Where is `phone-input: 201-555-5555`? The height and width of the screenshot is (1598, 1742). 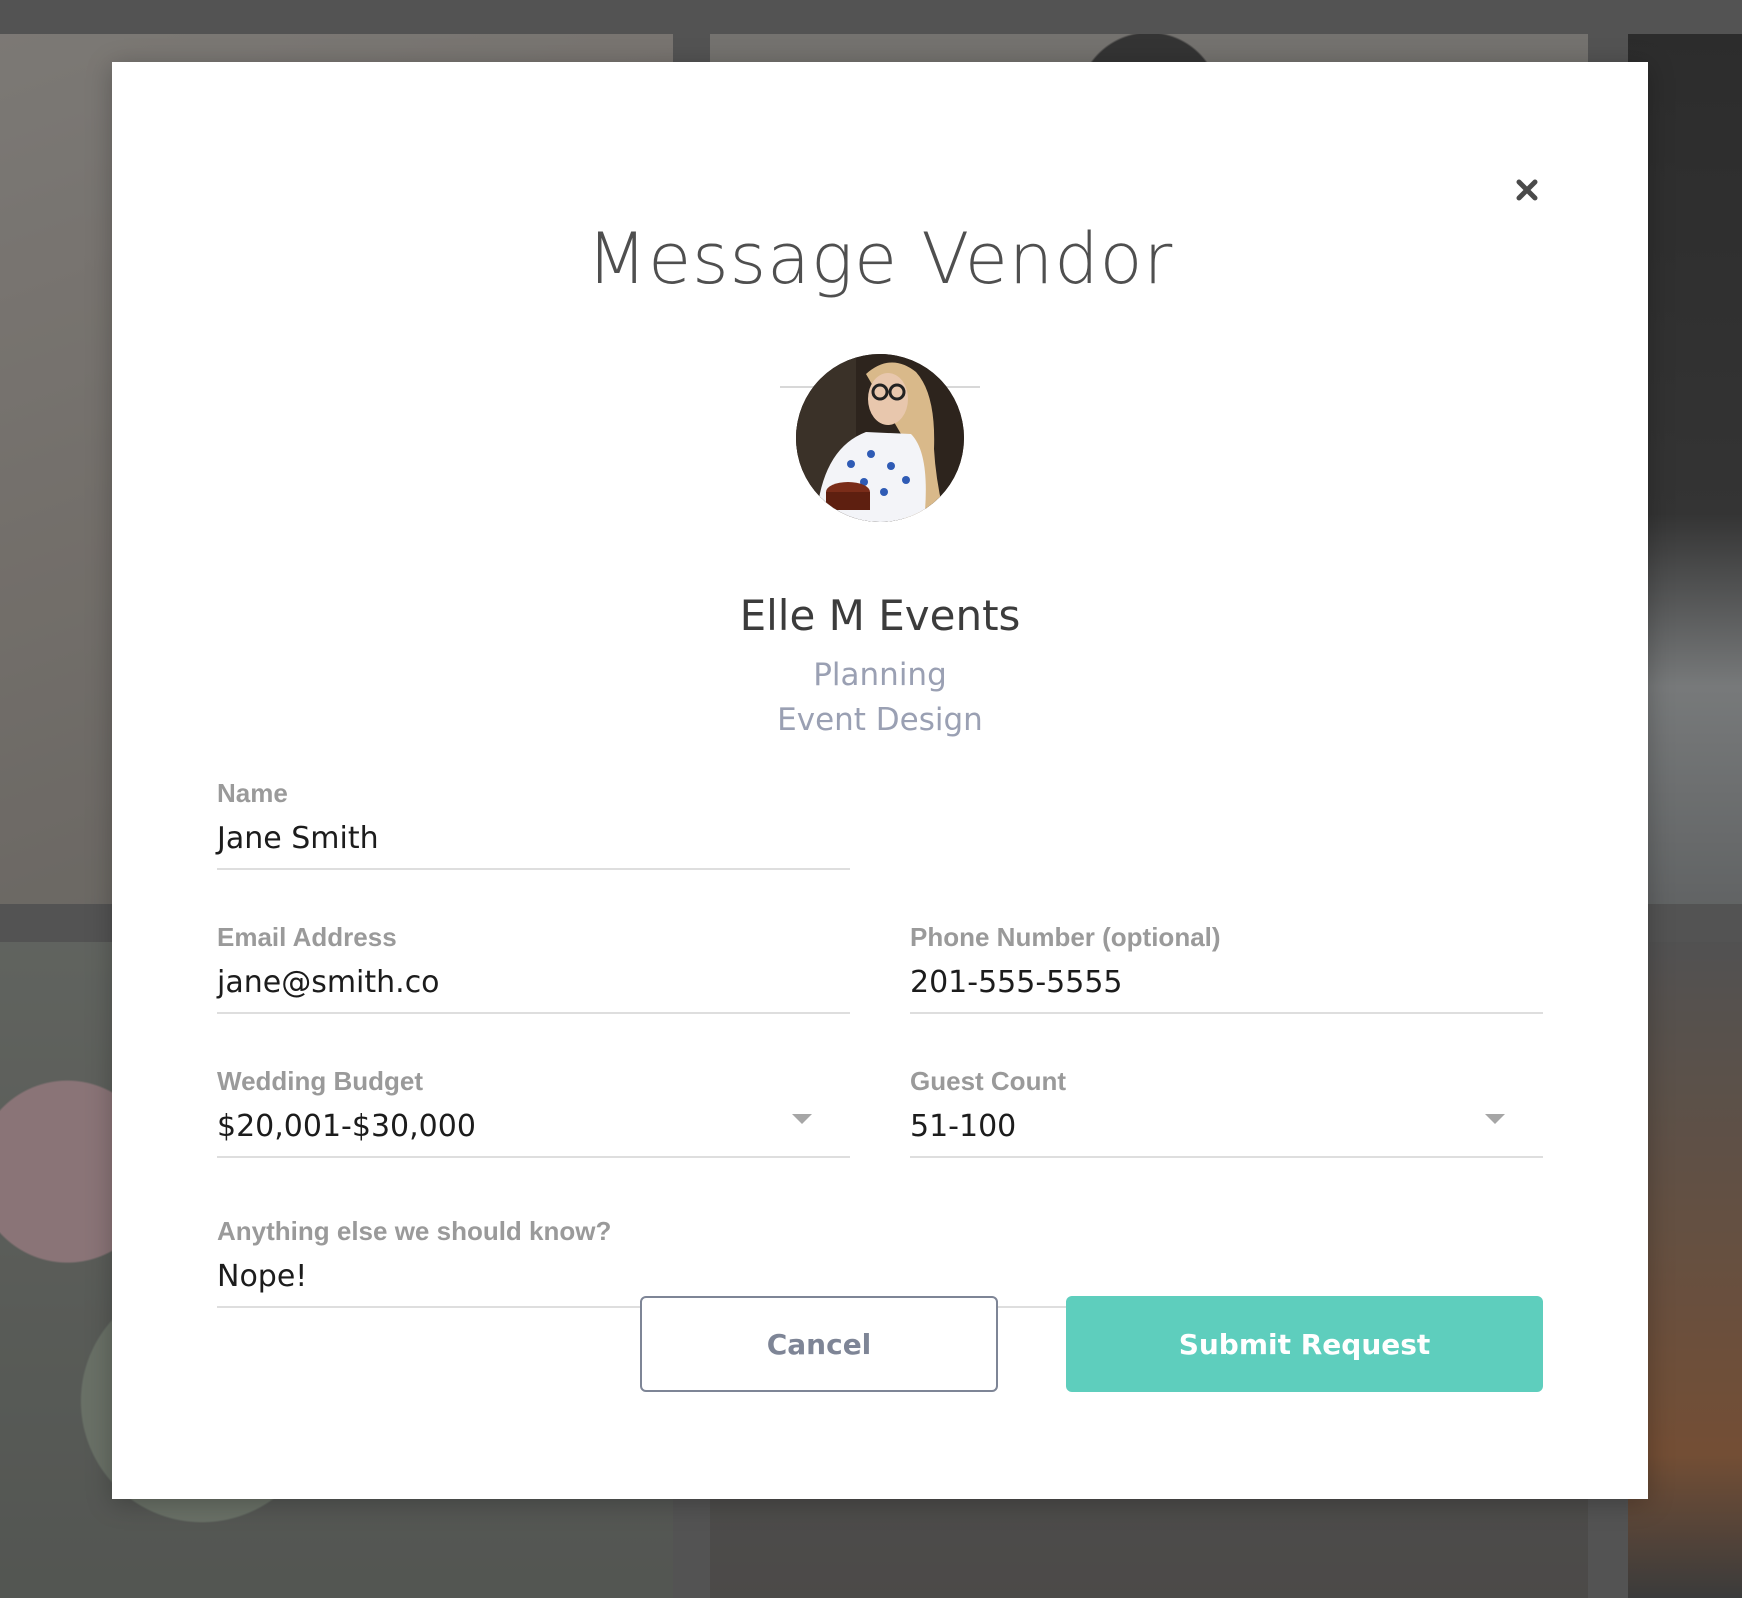 phone-input: 201-555-5555 is located at coordinates (1226, 987).